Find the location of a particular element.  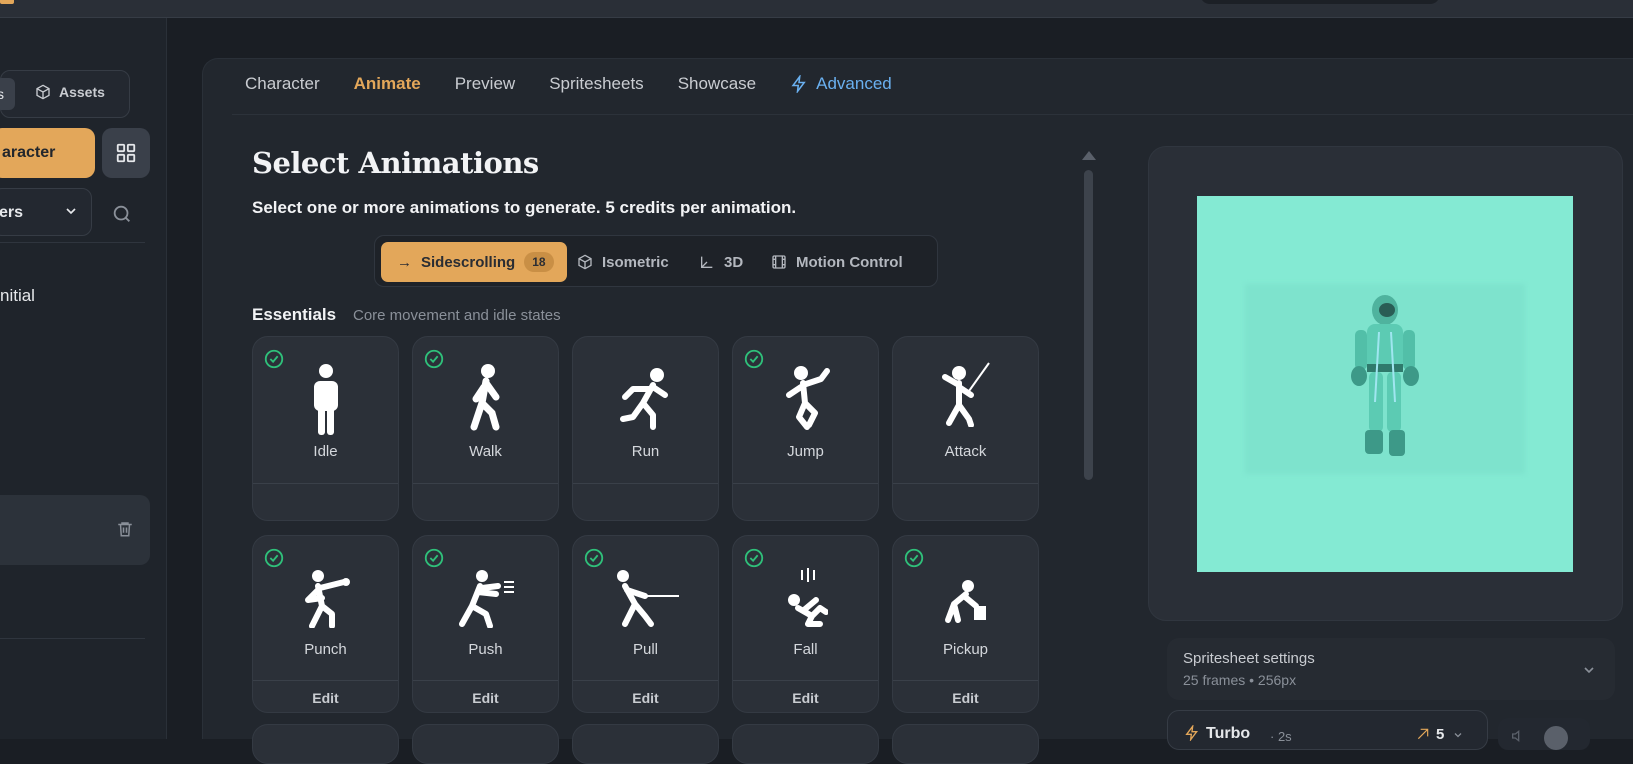

turbo-label: Turbo is located at coordinates (1228, 733).